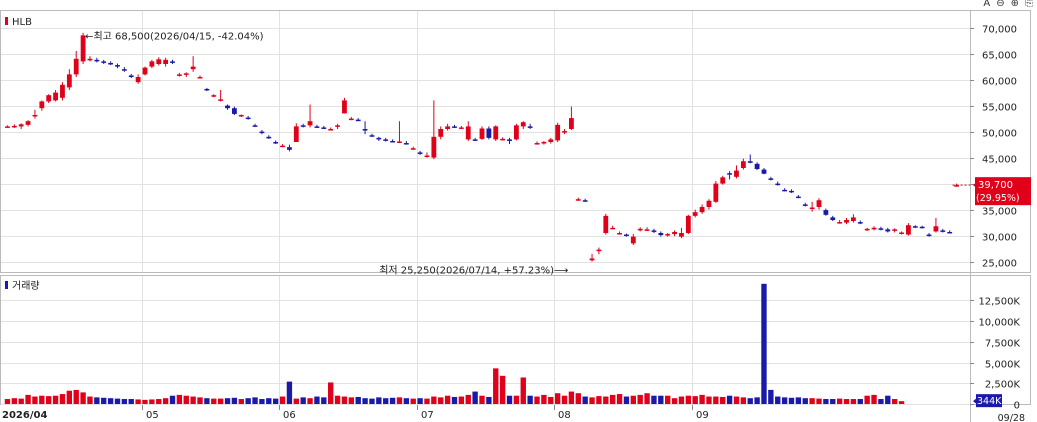 Image resolution: width=1037 pixels, height=422 pixels. I want to click on date-label: 08, so click(564, 415).